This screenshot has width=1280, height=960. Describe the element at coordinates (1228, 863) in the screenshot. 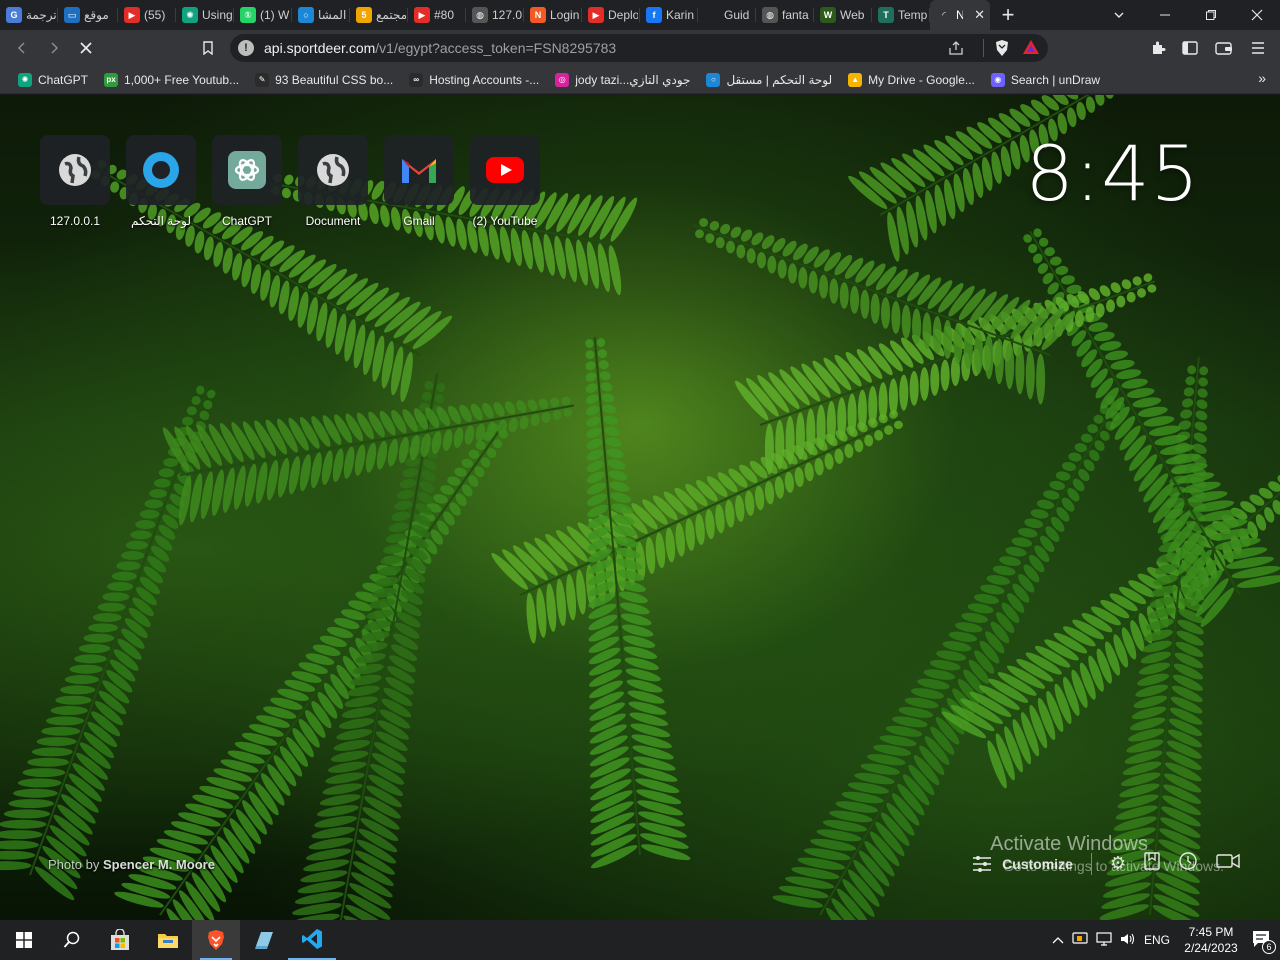

I see `brave-talk-icon` at that location.